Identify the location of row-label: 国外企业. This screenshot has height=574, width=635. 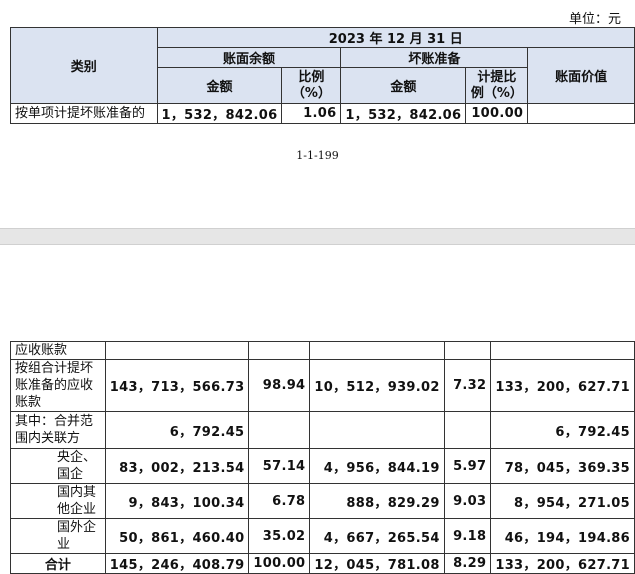
(58, 536).